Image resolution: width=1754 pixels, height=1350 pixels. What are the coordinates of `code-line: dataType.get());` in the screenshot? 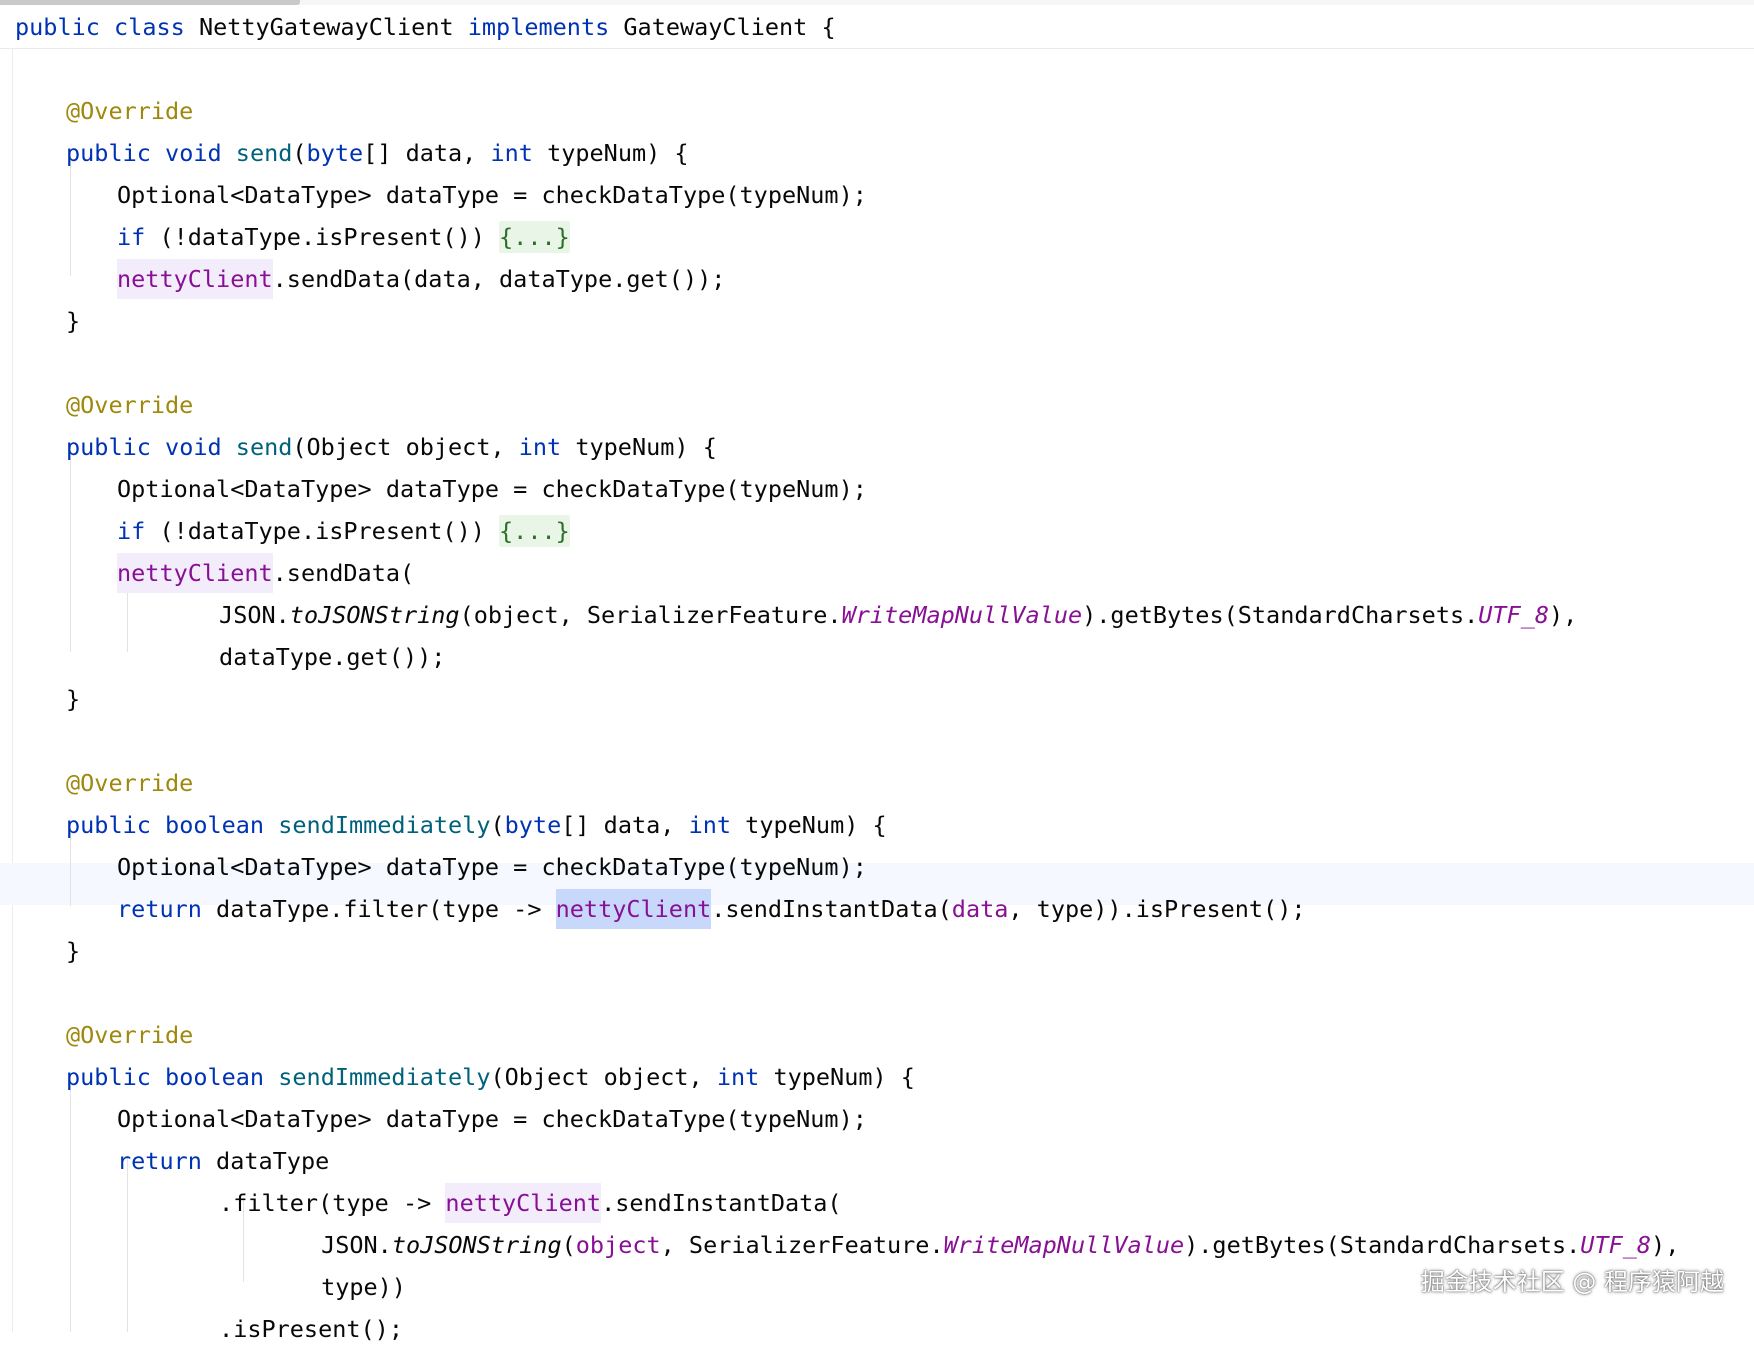 It's located at (332, 657).